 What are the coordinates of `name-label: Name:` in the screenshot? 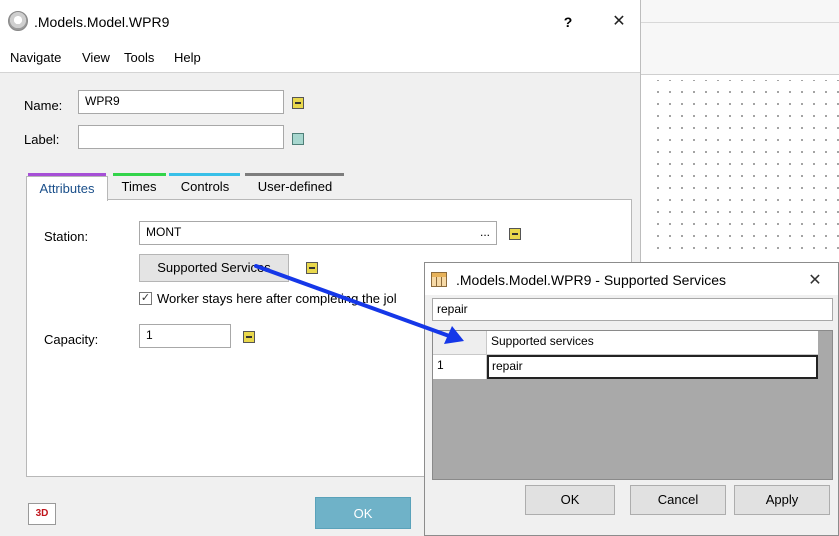 It's located at (43, 105).